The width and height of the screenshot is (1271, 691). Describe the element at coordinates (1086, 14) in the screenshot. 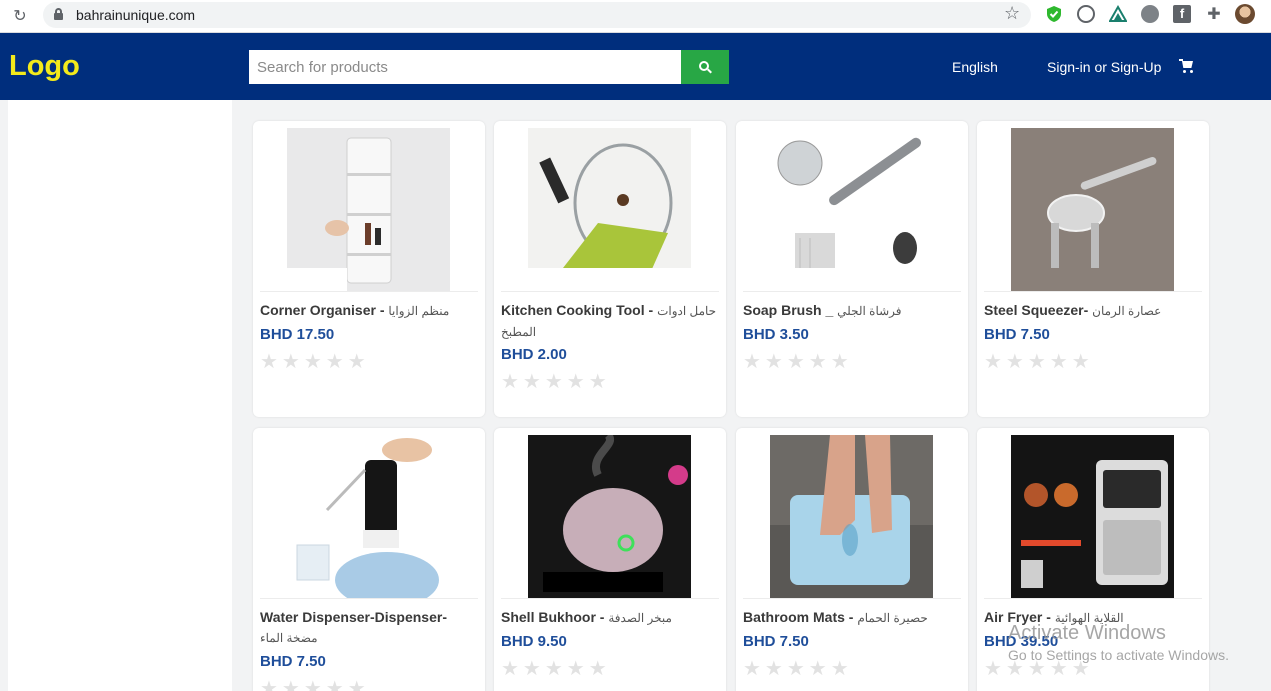

I see `circle-extension-icon` at that location.